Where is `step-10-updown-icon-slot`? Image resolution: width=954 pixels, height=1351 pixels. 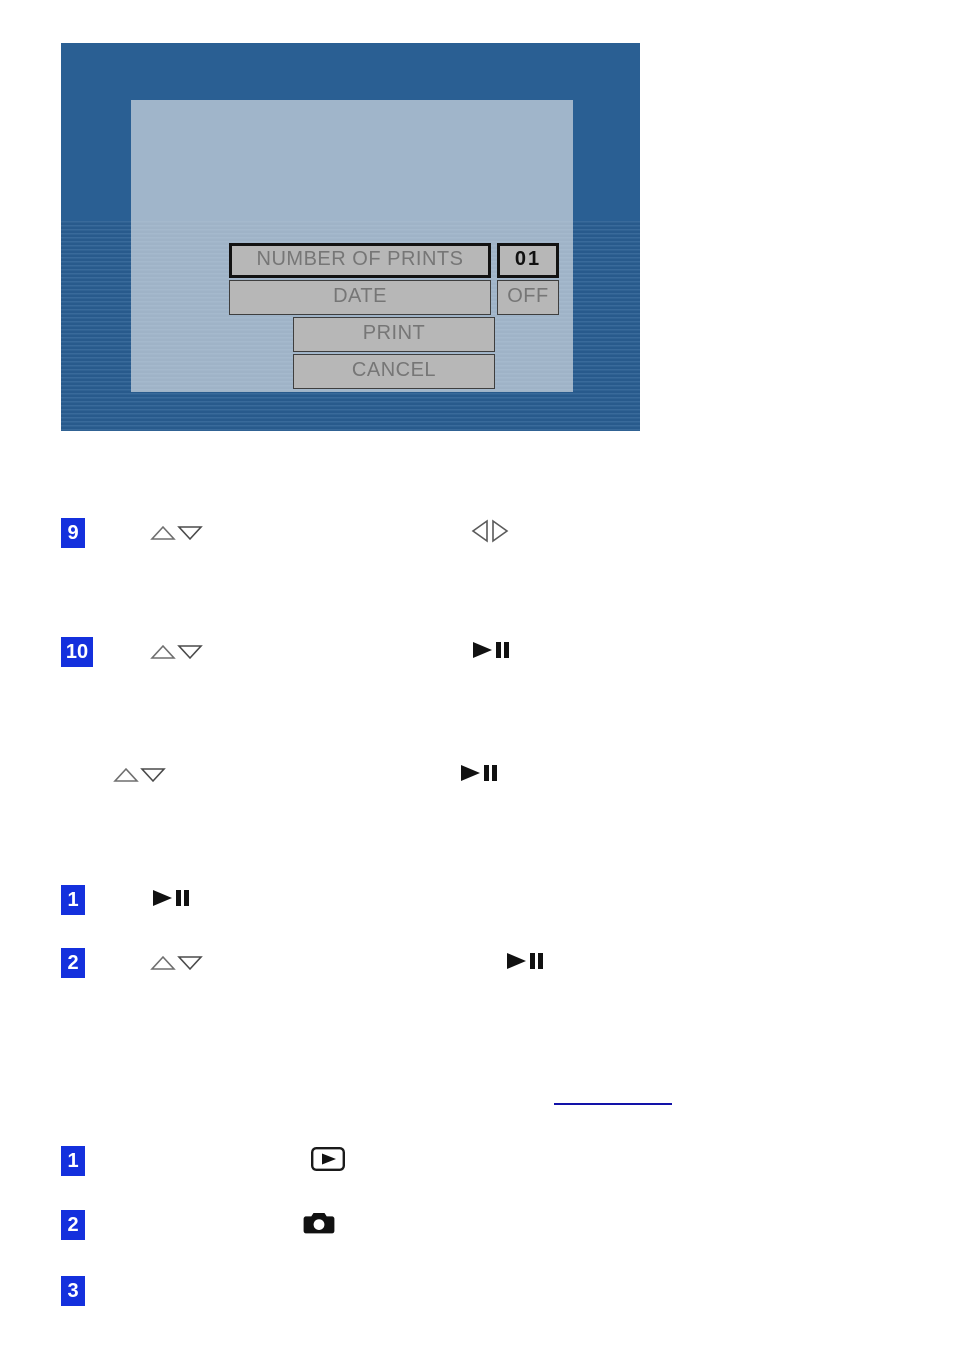 step-10-updown-icon-slot is located at coordinates (176, 652).